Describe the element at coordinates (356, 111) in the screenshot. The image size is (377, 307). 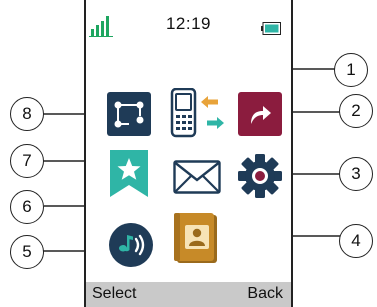
I see `callout-2: 2` at that location.